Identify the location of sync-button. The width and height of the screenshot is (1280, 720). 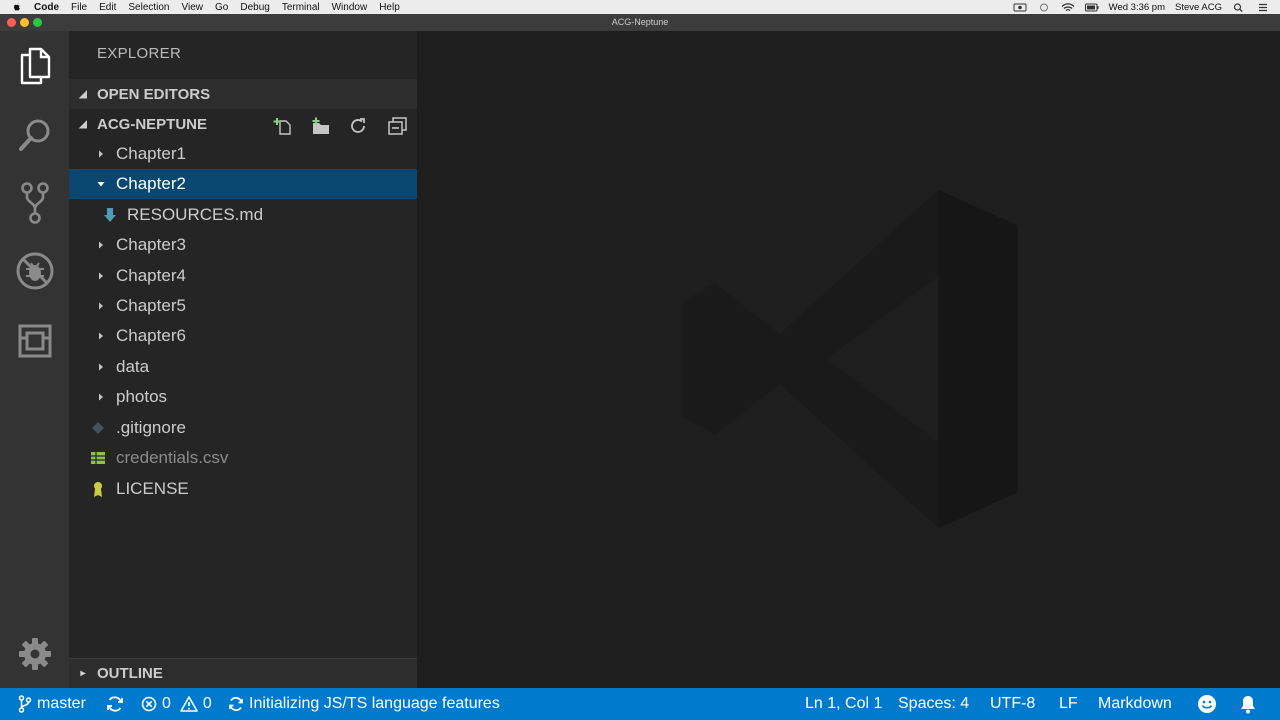
(115, 704).